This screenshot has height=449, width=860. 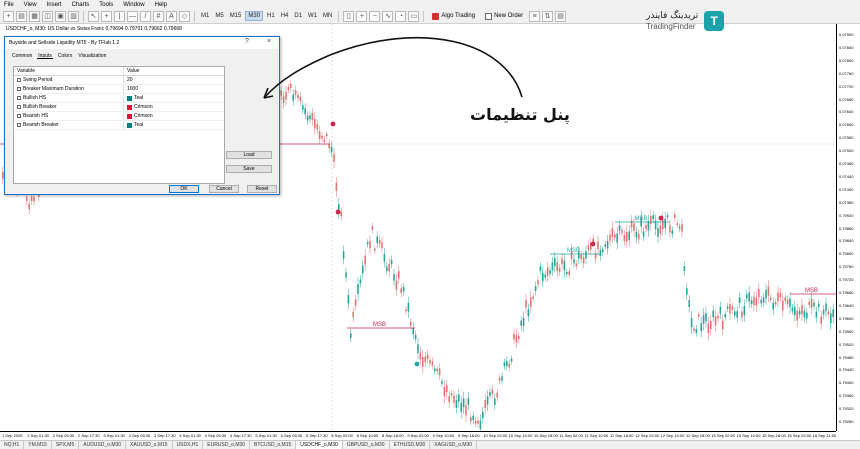 What do you see at coordinates (38, 435) in the screenshot?
I see `time-tick-label: 2 Sep 01:30` at bounding box center [38, 435].